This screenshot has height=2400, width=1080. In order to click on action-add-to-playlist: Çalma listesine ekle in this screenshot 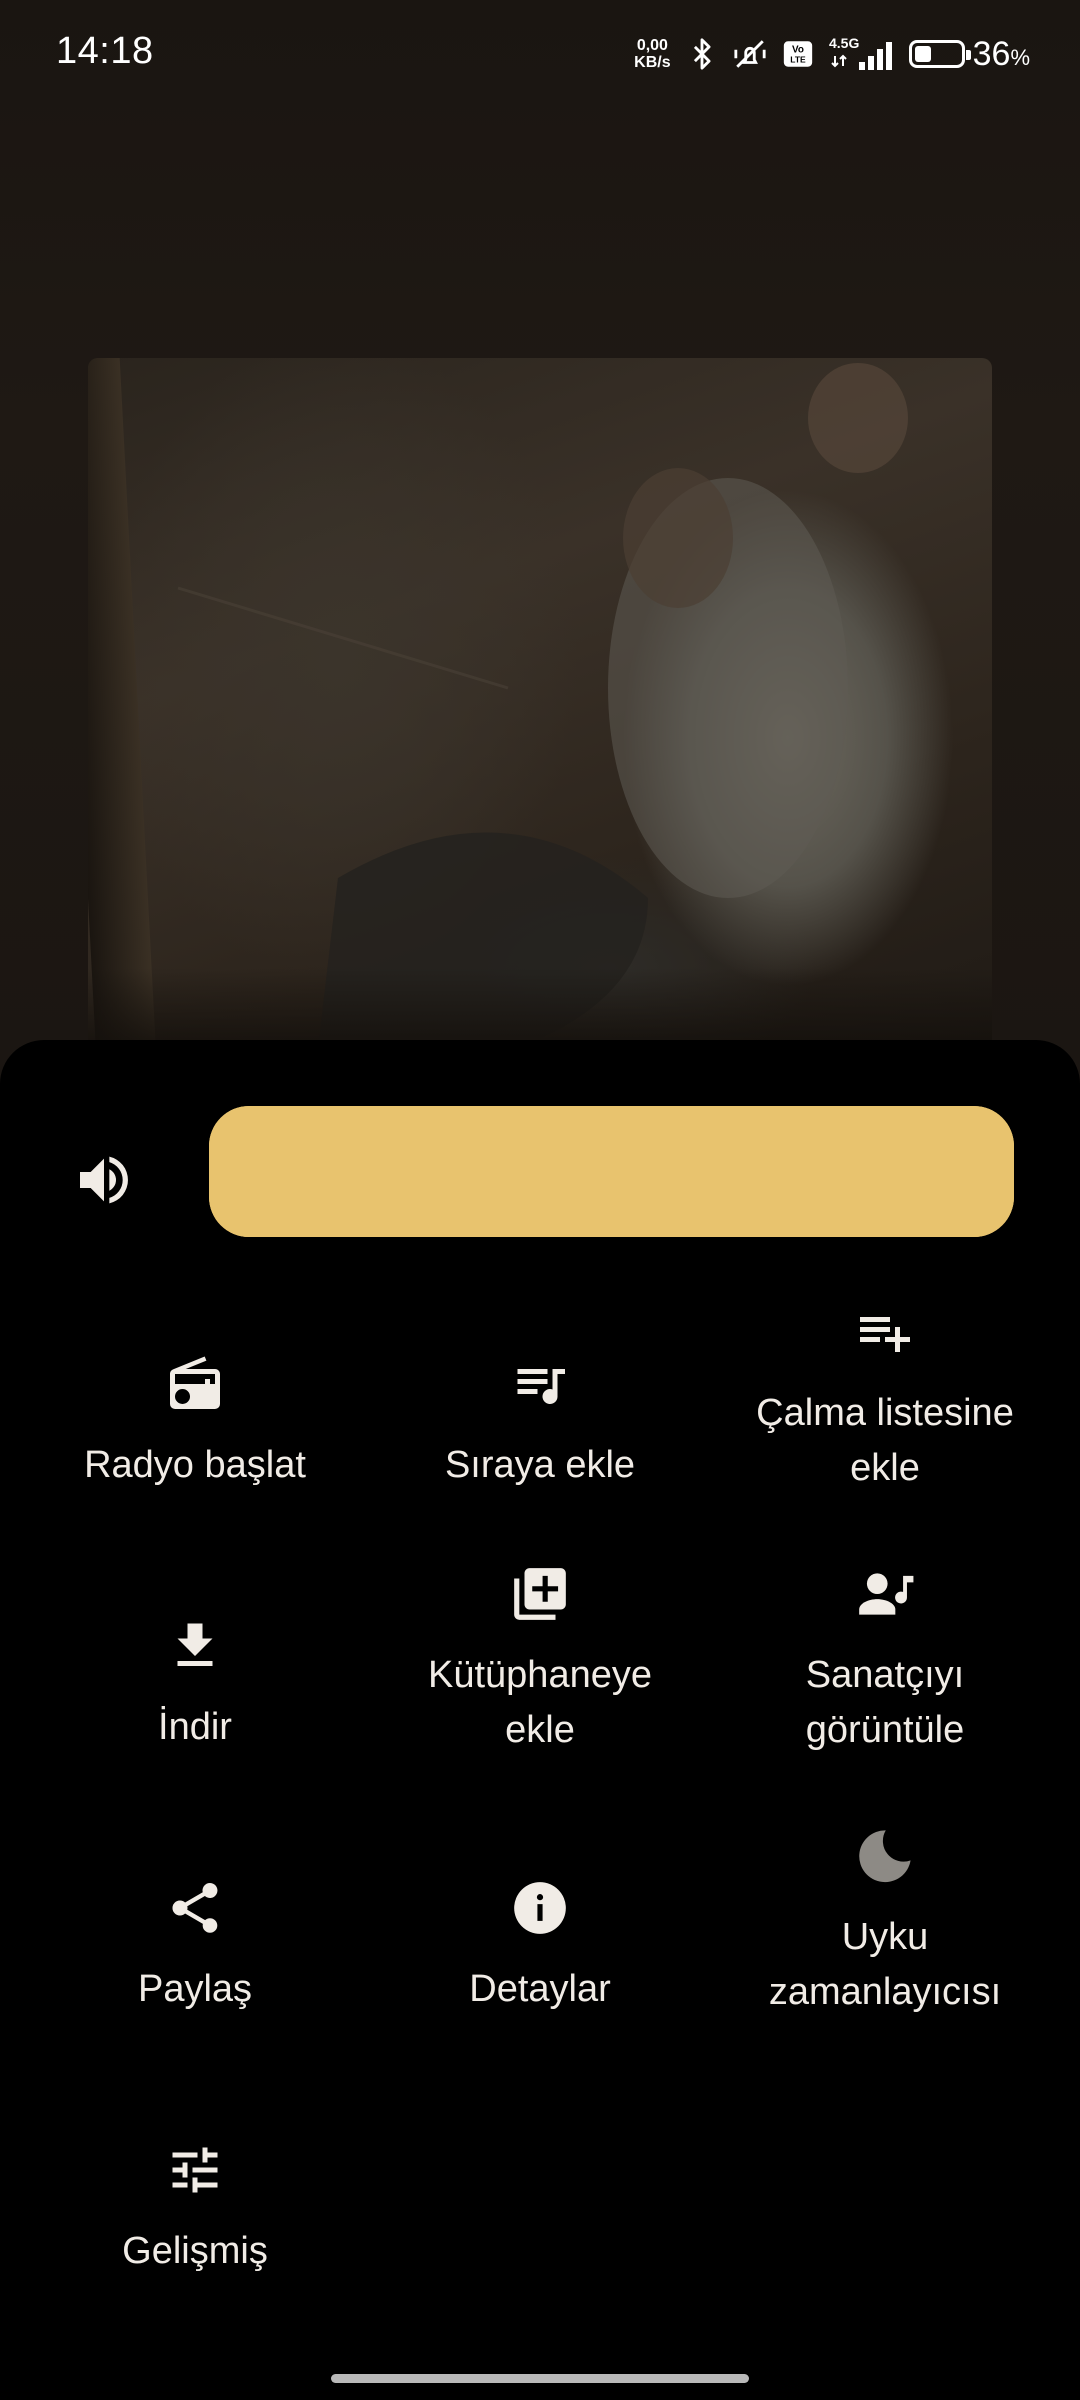, I will do `click(885, 1420)`.